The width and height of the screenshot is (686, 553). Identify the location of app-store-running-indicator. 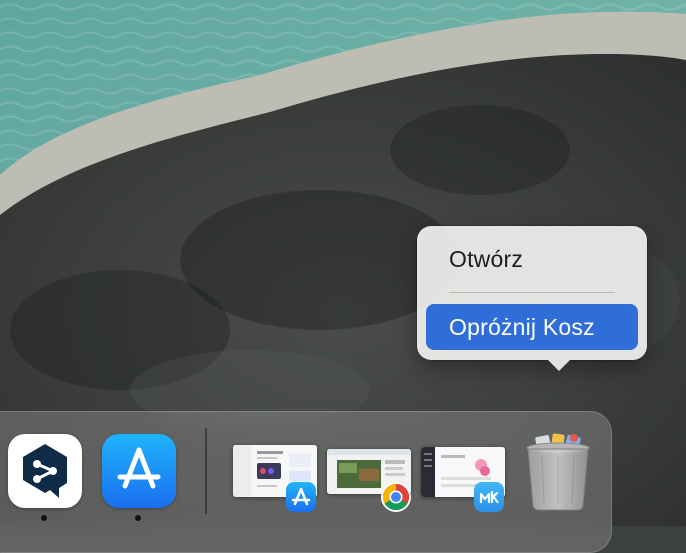
(138, 518).